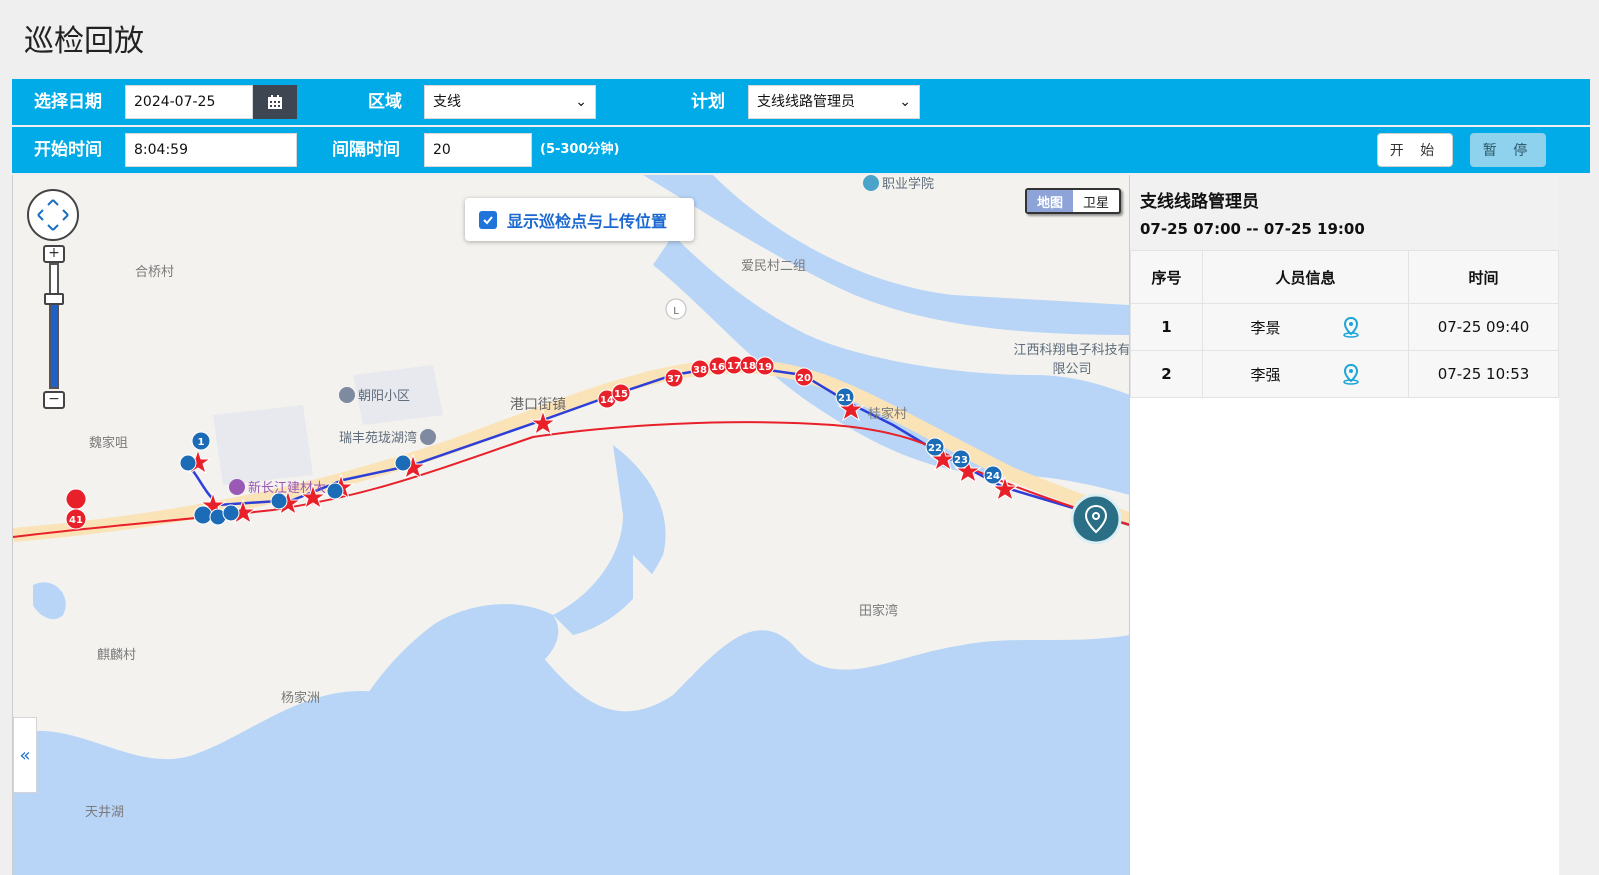 The width and height of the screenshot is (1599, 875). I want to click on route-marker-38: 38, so click(700, 369).